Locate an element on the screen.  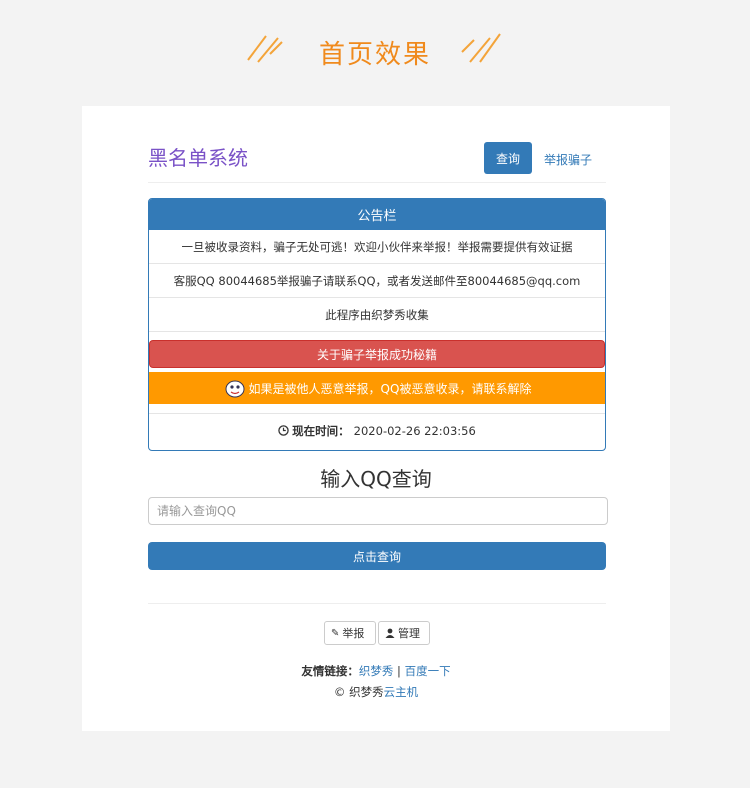
divider is located at coordinates (377, 603).